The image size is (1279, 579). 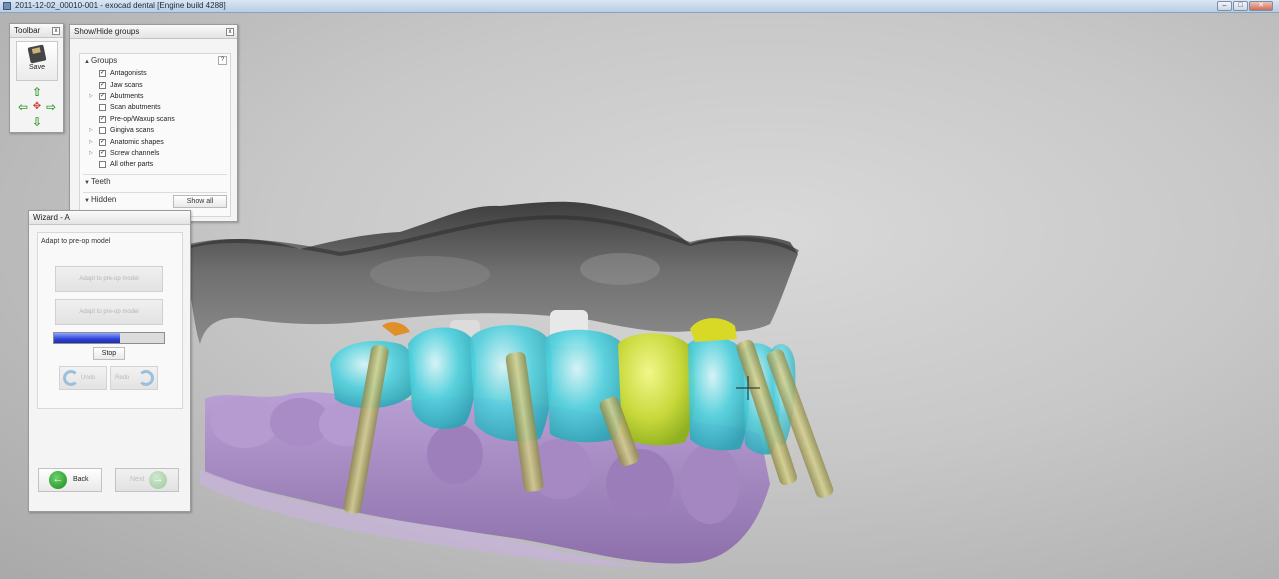 What do you see at coordinates (222, 60) in the screenshot?
I see `help-button: ?` at bounding box center [222, 60].